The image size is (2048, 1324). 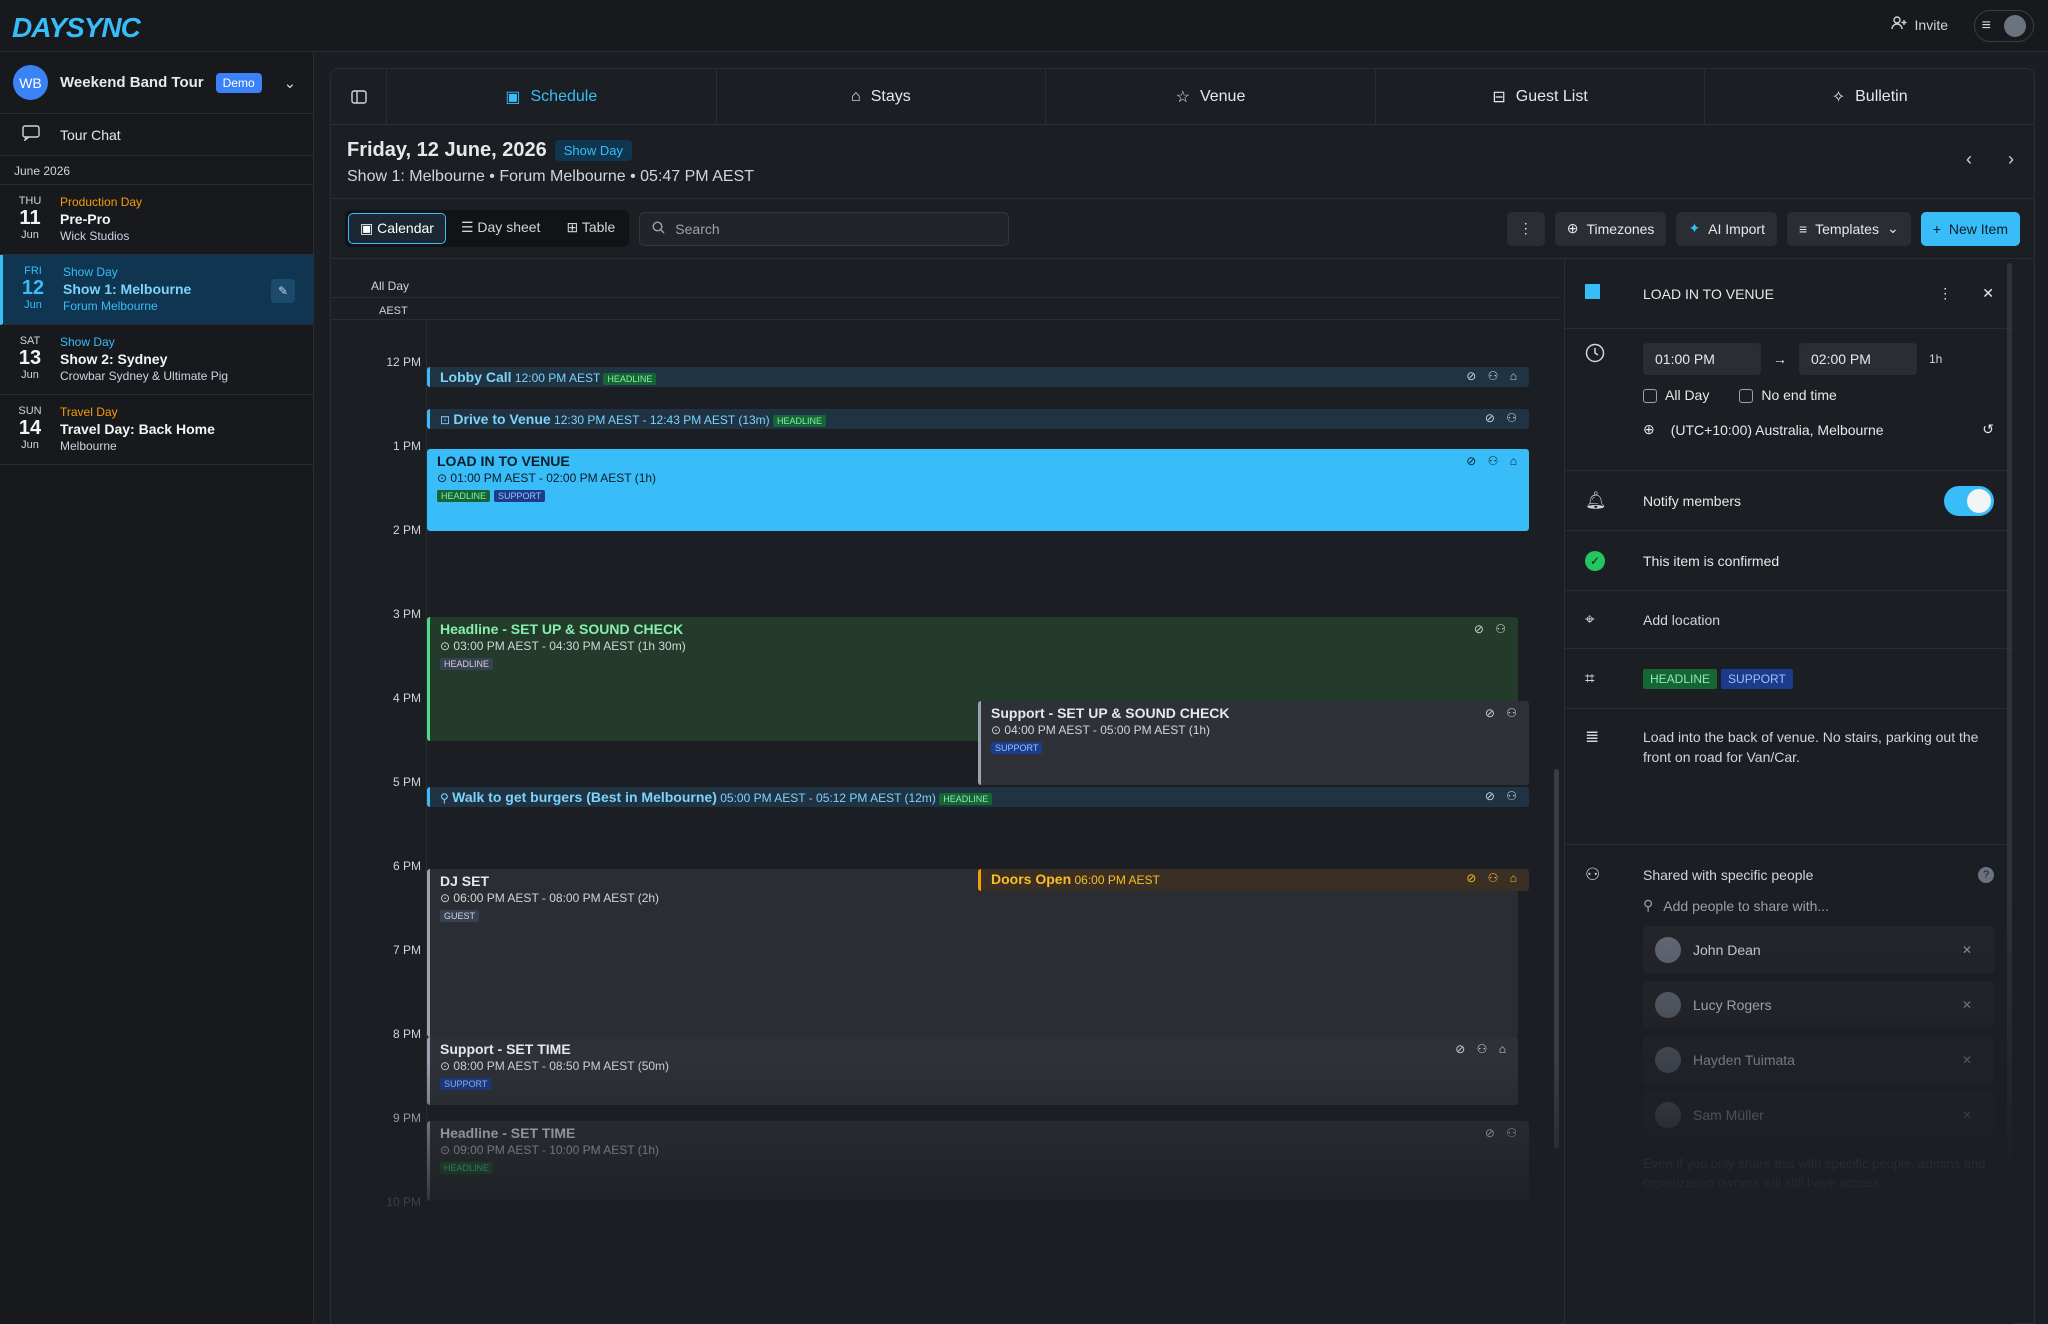 What do you see at coordinates (89, 412) in the screenshot?
I see `day-type: Travel Day` at bounding box center [89, 412].